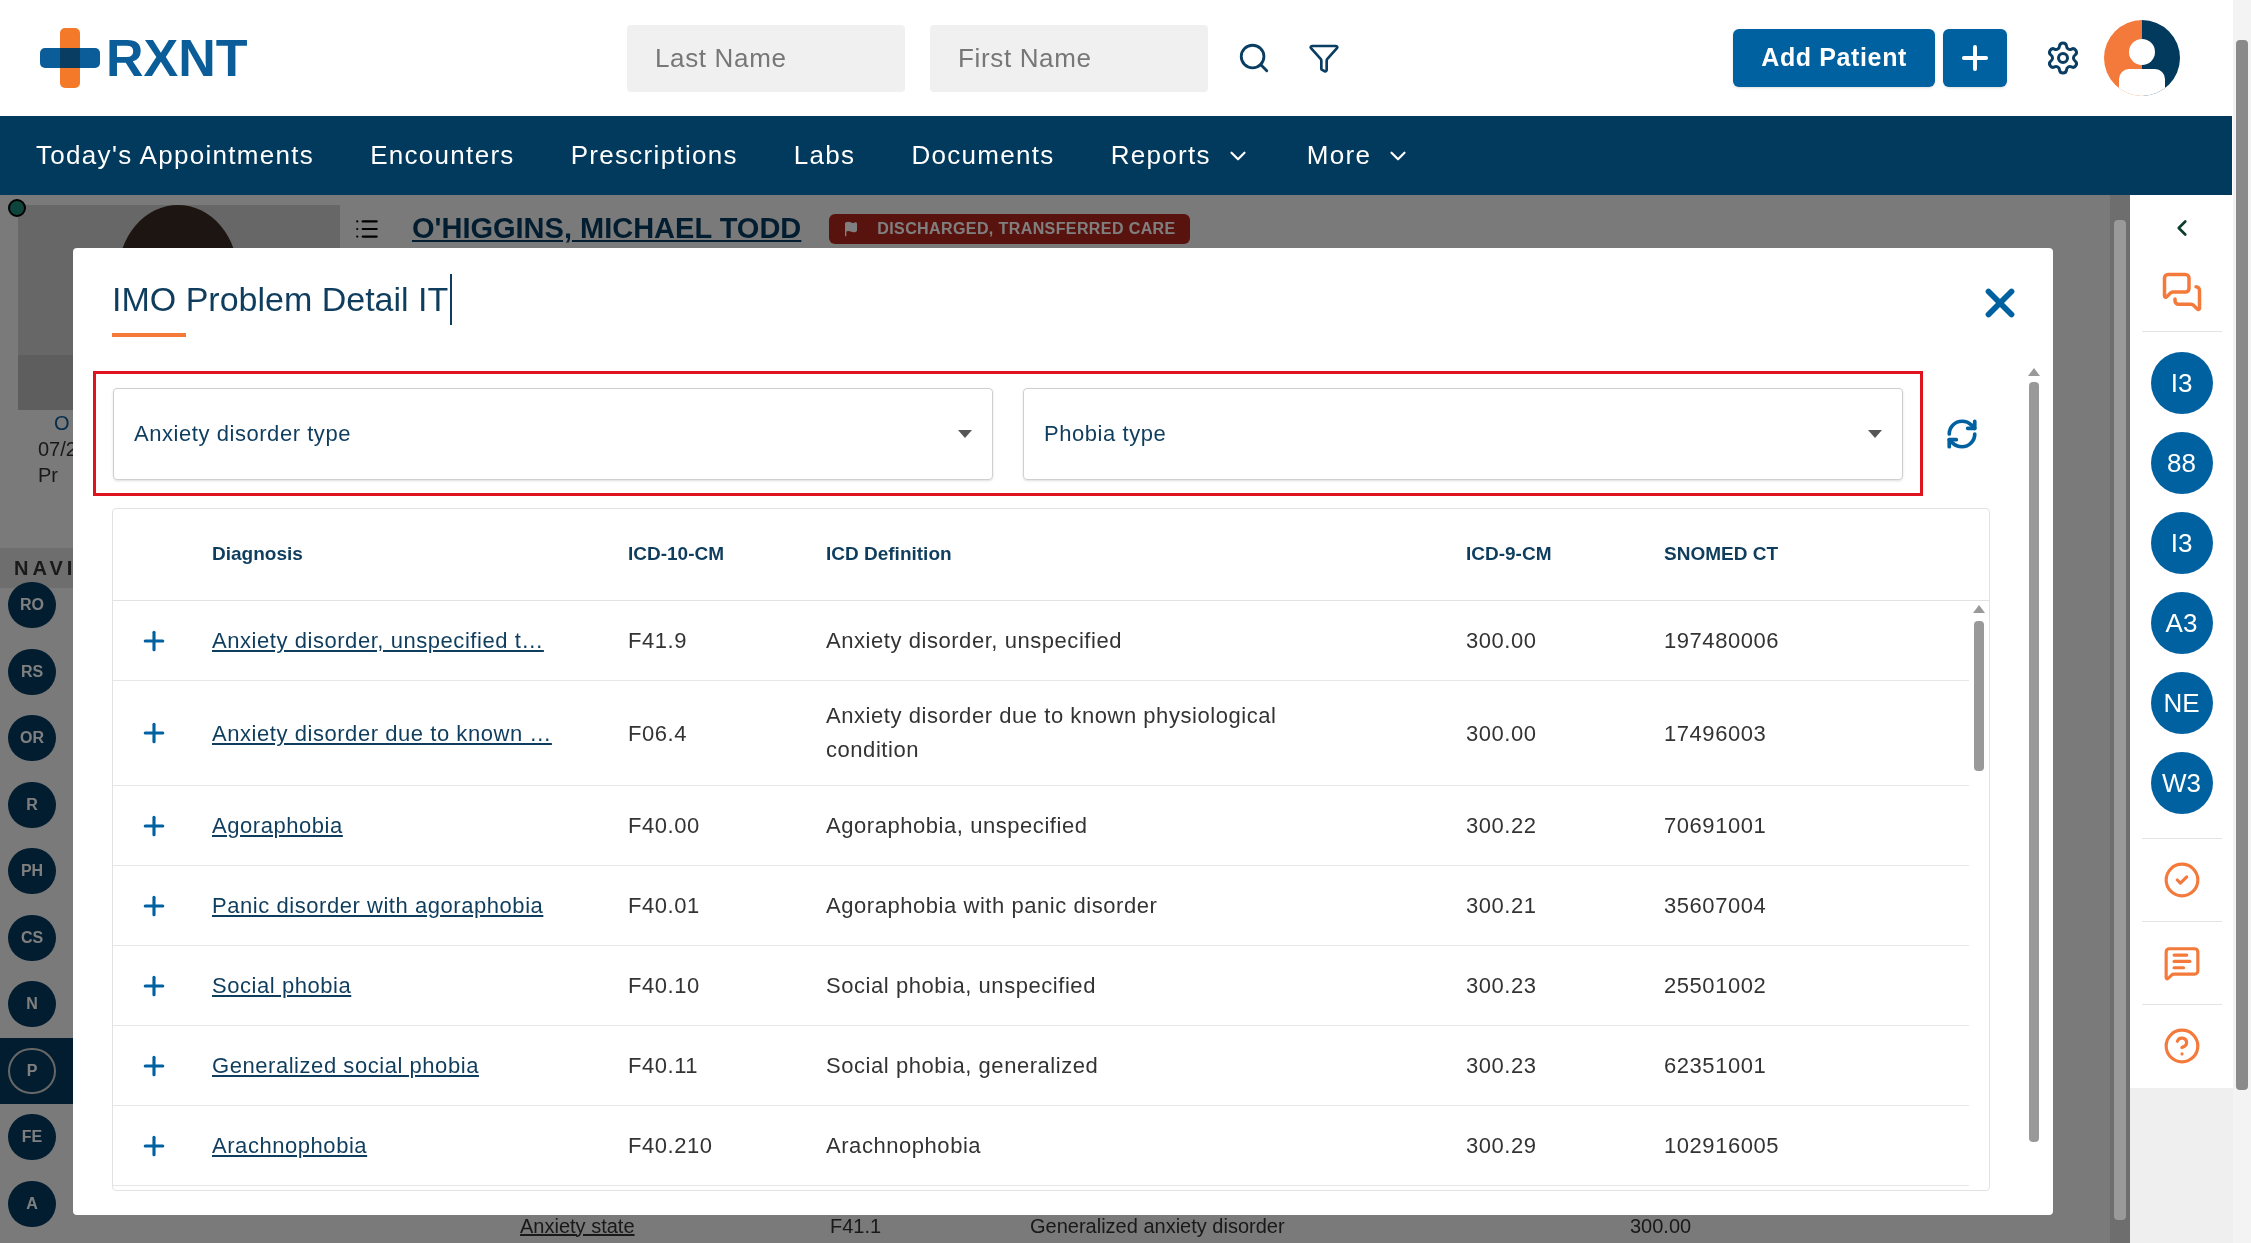 This screenshot has width=2251, height=1243. What do you see at coordinates (290, 1145) in the screenshot?
I see `diagnosis-link: Arachnophobia` at bounding box center [290, 1145].